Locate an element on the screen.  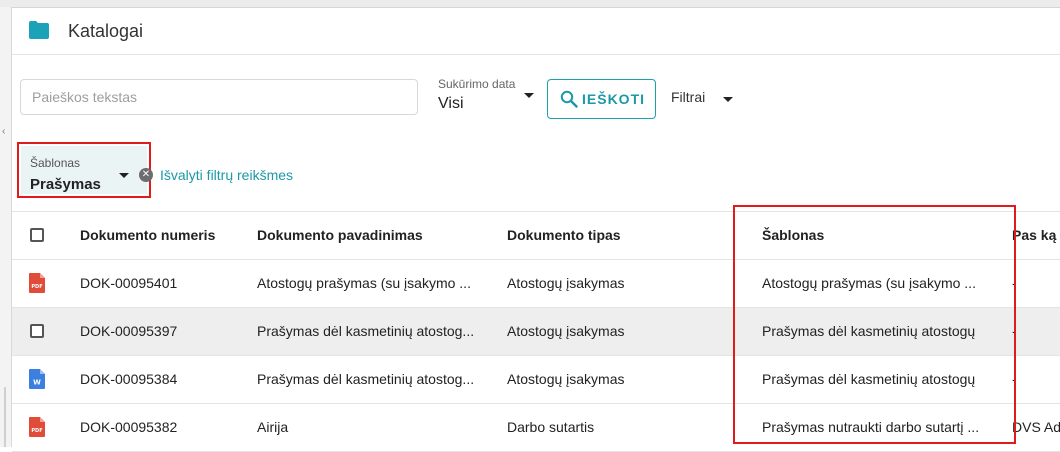
column-header-name: Dokumento pavadinimas is located at coordinates (368, 235).